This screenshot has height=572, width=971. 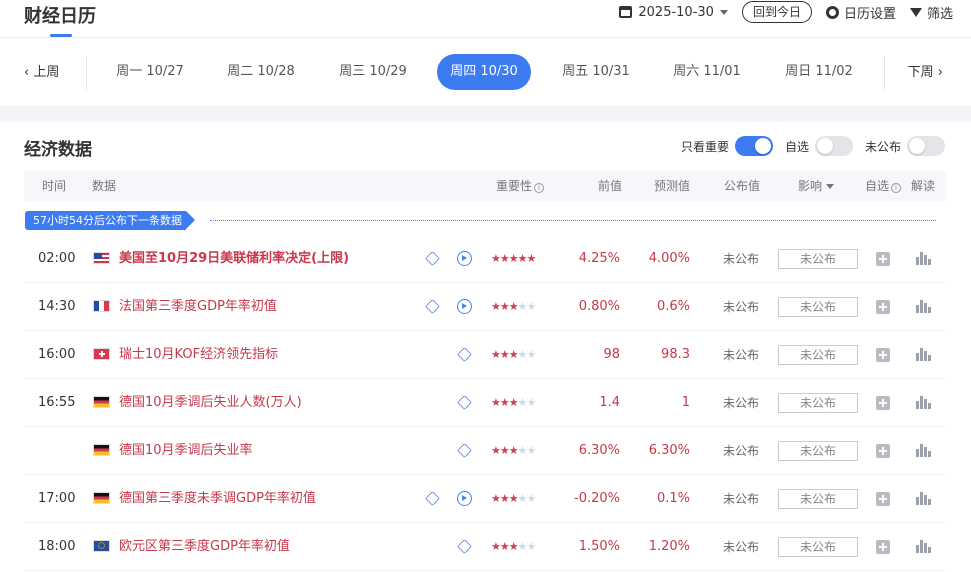 I want to click on day-tab: 周二 10/28, so click(x=261, y=72).